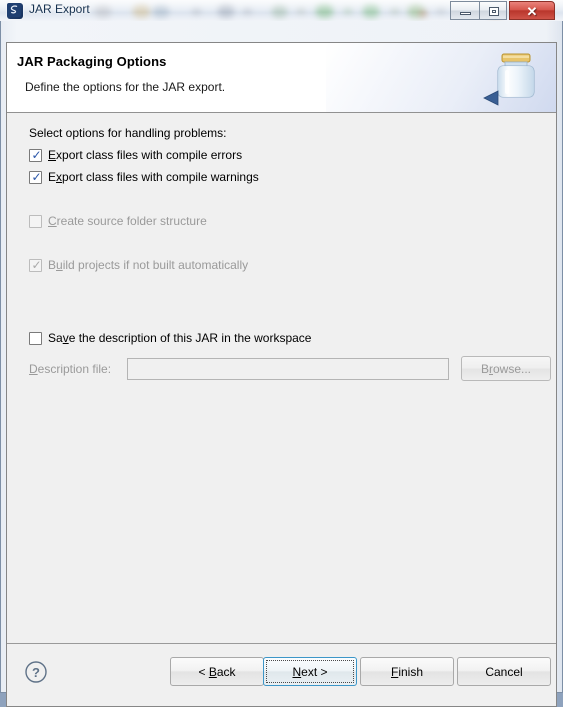 The width and height of the screenshot is (563, 707). I want to click on save-description-checkbox, so click(35, 338).